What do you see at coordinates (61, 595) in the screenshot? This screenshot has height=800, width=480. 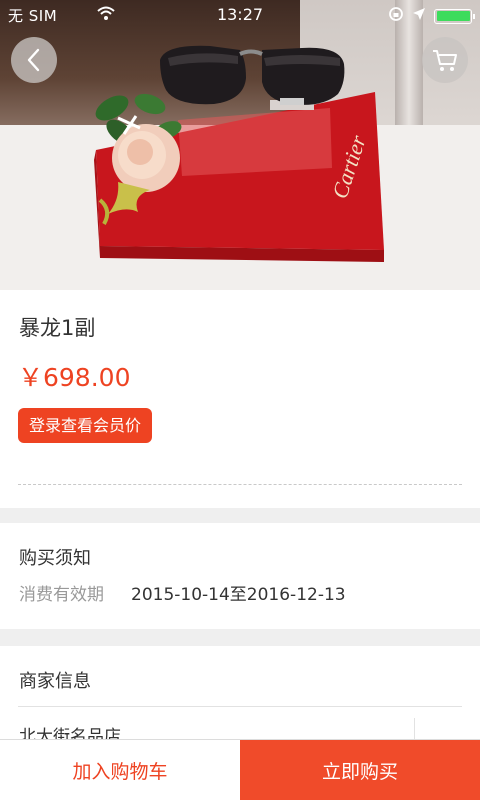 I see `validity-label: 消费有效期` at bounding box center [61, 595].